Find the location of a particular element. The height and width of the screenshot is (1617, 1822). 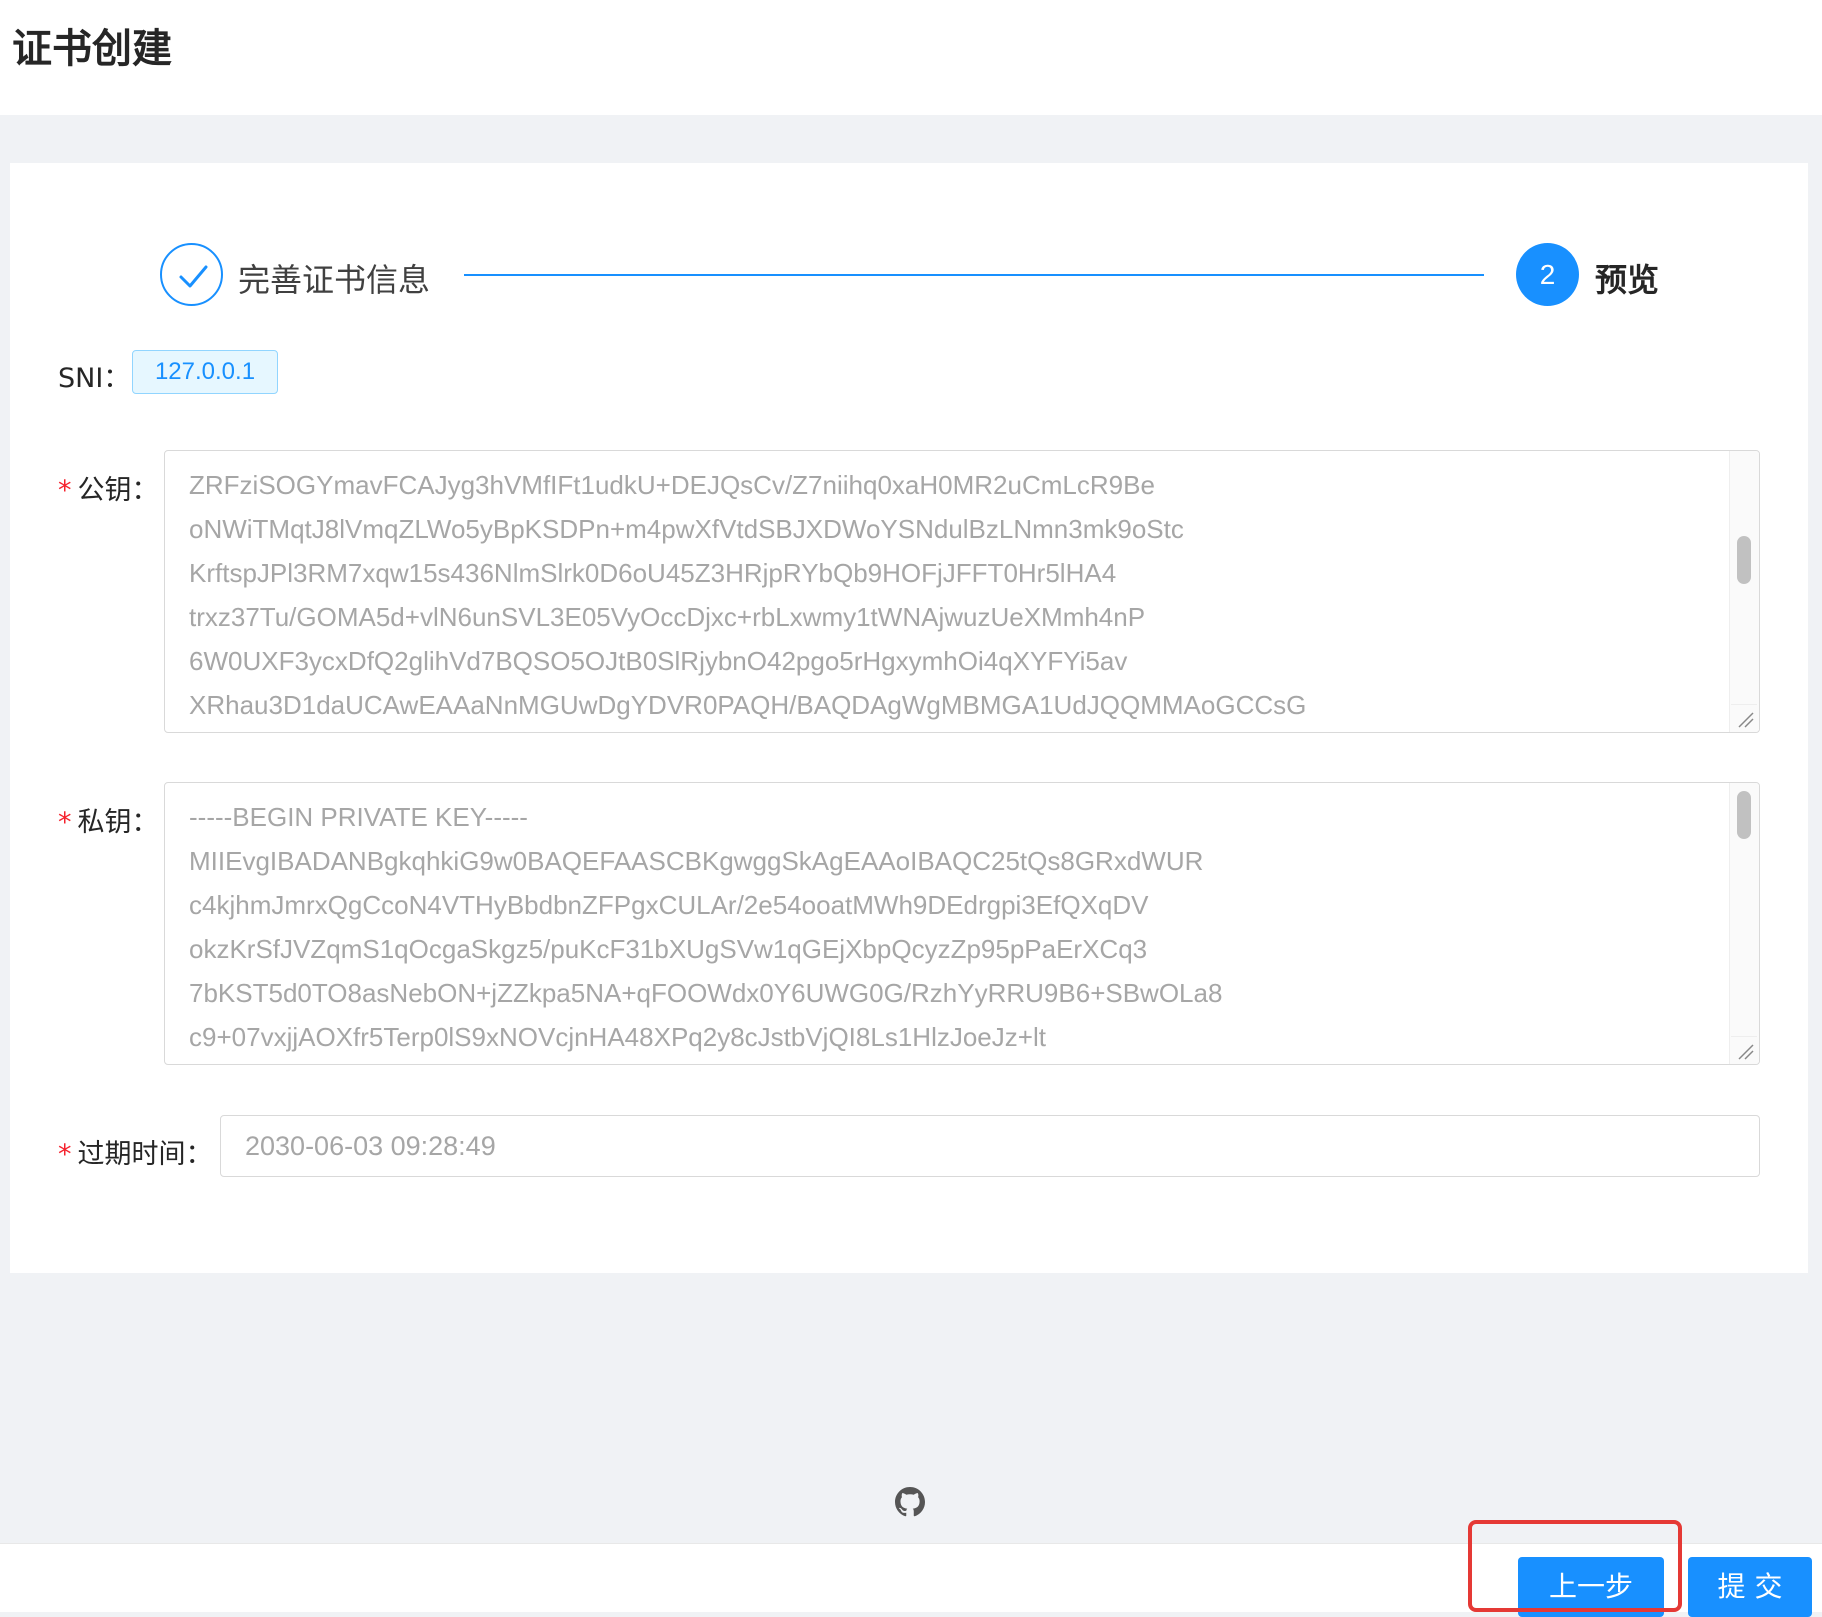

private-key-label: * 私钥： is located at coordinates (108, 819).